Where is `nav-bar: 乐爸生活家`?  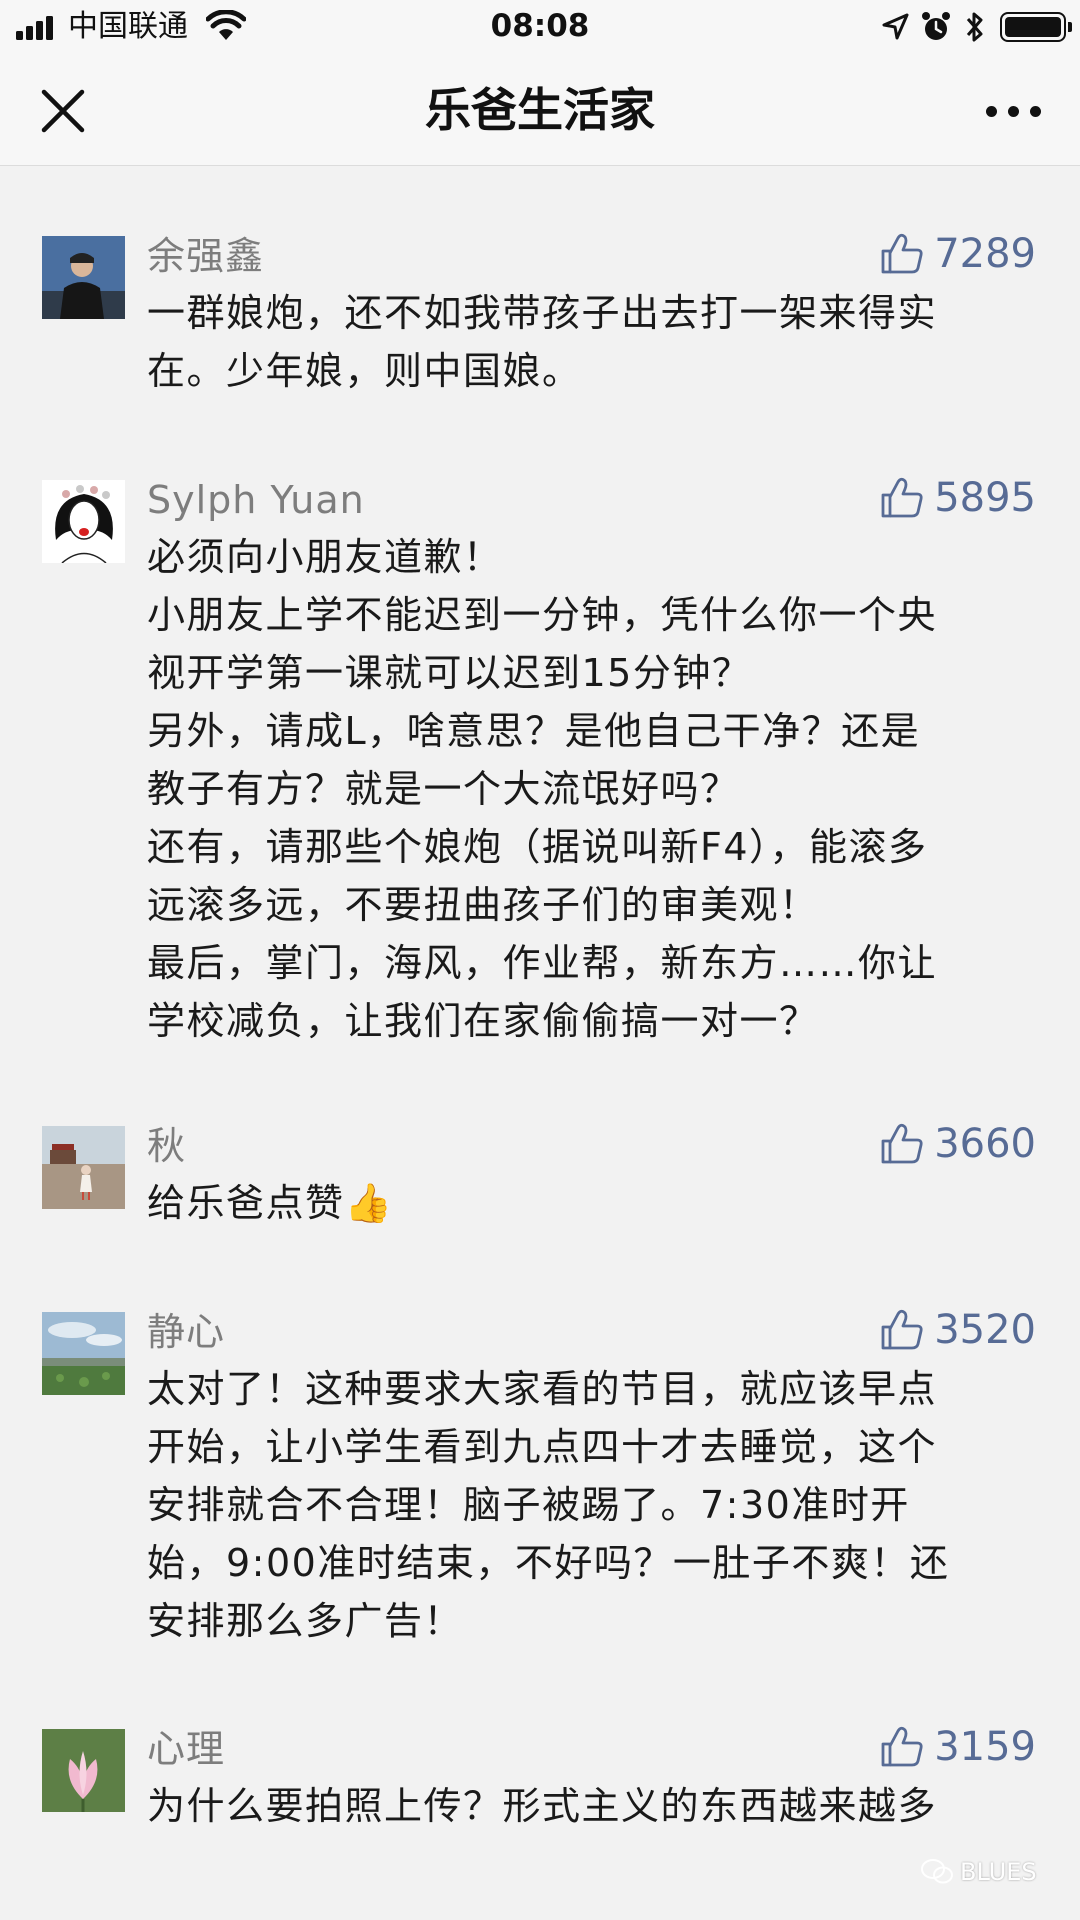 nav-bar: 乐爸生活家 is located at coordinates (540, 110).